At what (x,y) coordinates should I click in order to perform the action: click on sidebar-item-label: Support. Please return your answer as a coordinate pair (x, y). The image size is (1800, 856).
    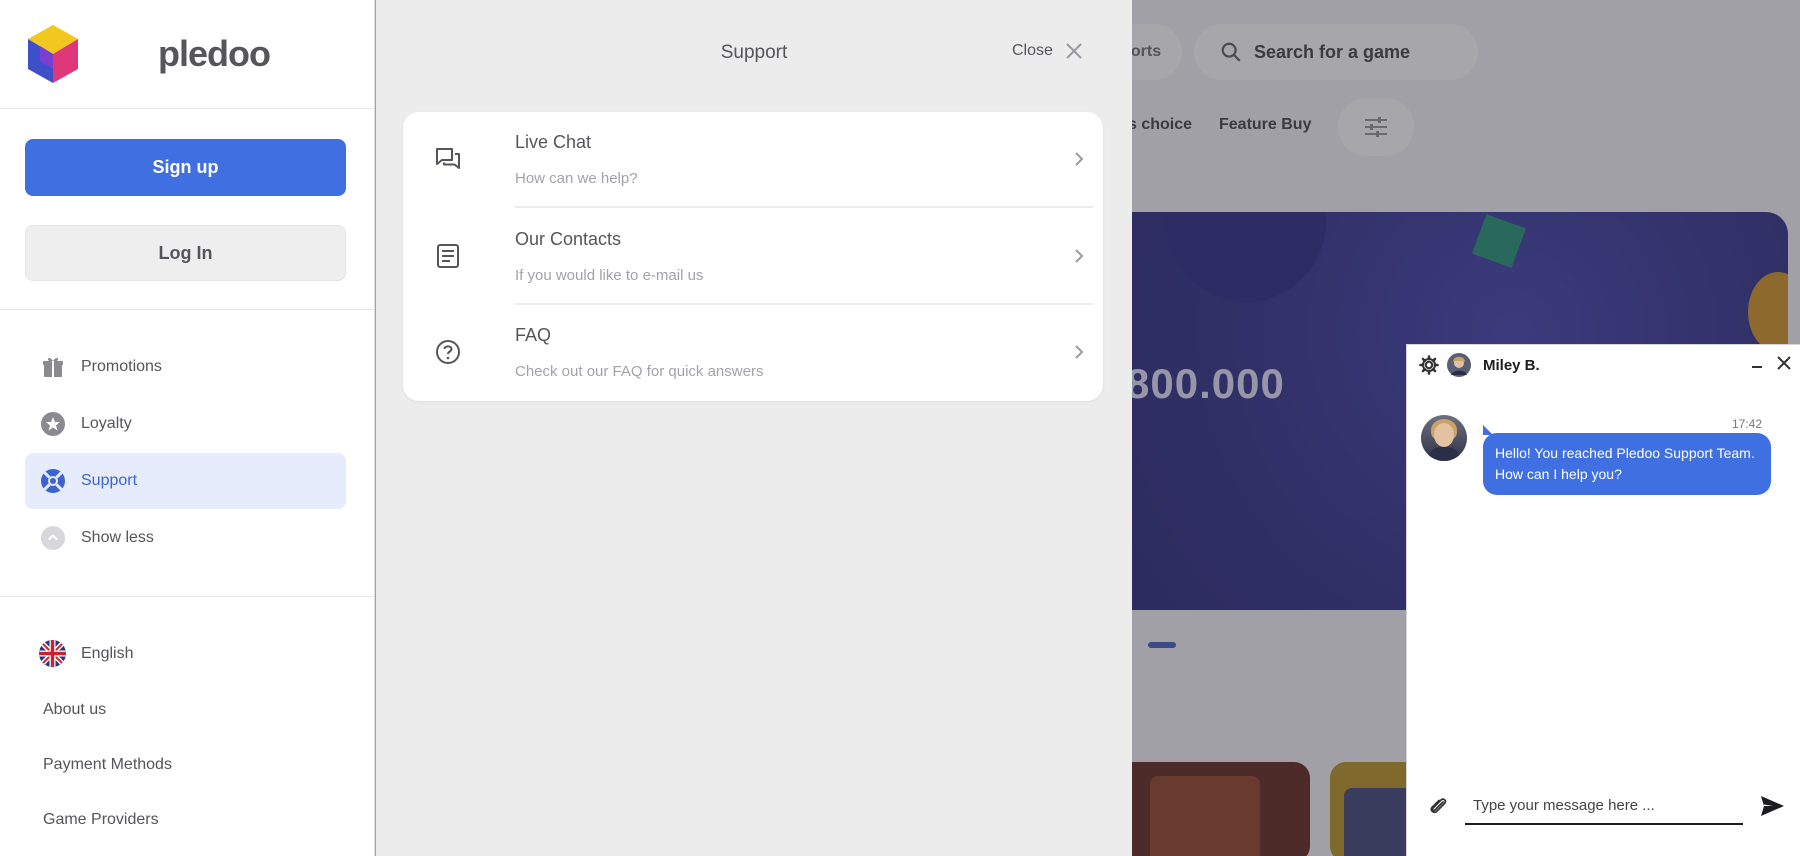
    Looking at the image, I should click on (109, 480).